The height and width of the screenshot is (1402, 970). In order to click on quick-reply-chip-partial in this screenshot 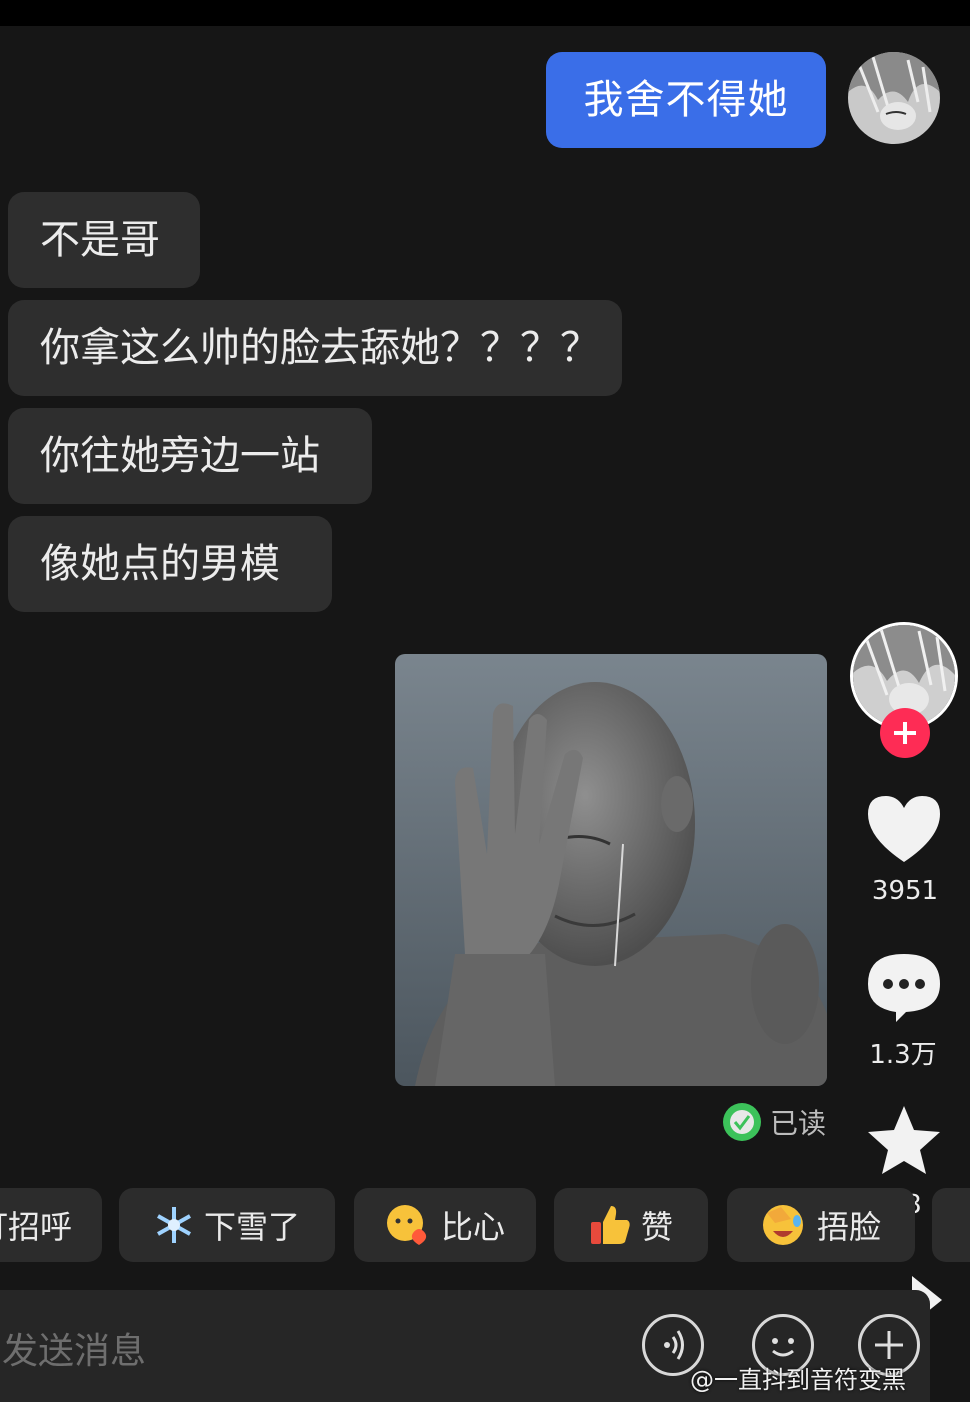, I will do `click(951, 1225)`.